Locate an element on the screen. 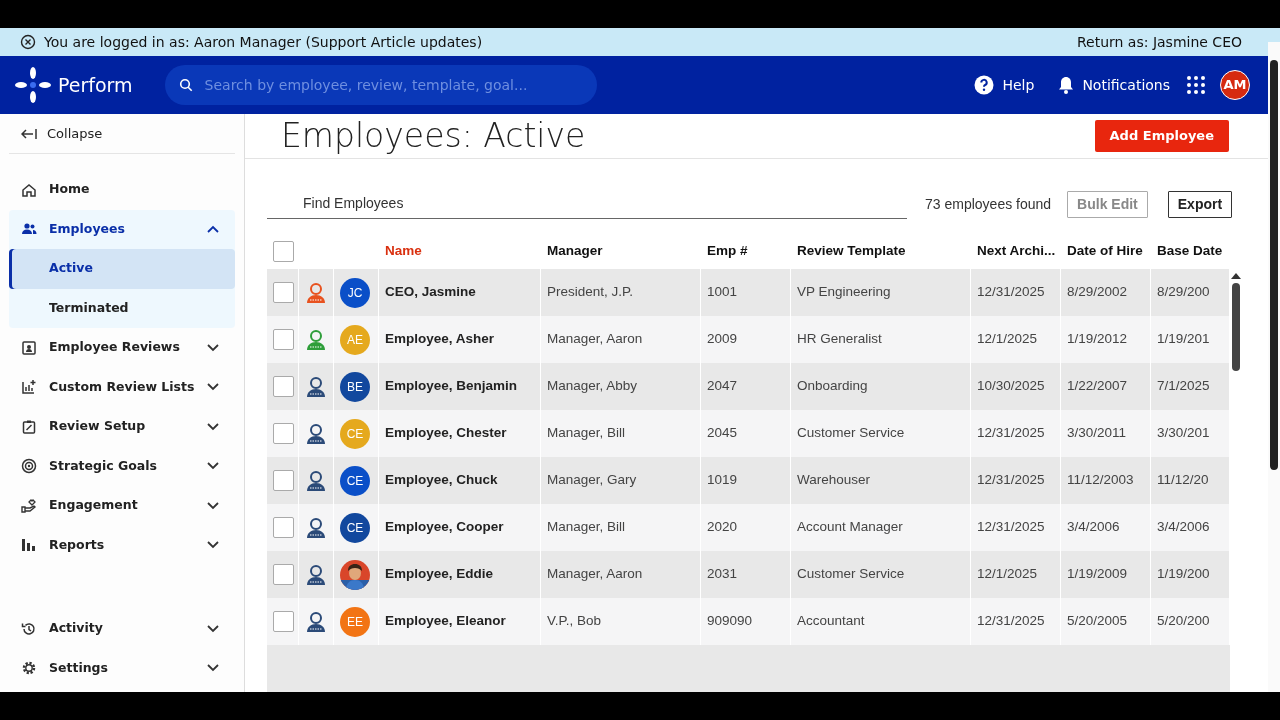 The image size is (1280, 720). sidebar-item: Strategic Goals is located at coordinates (122, 466).